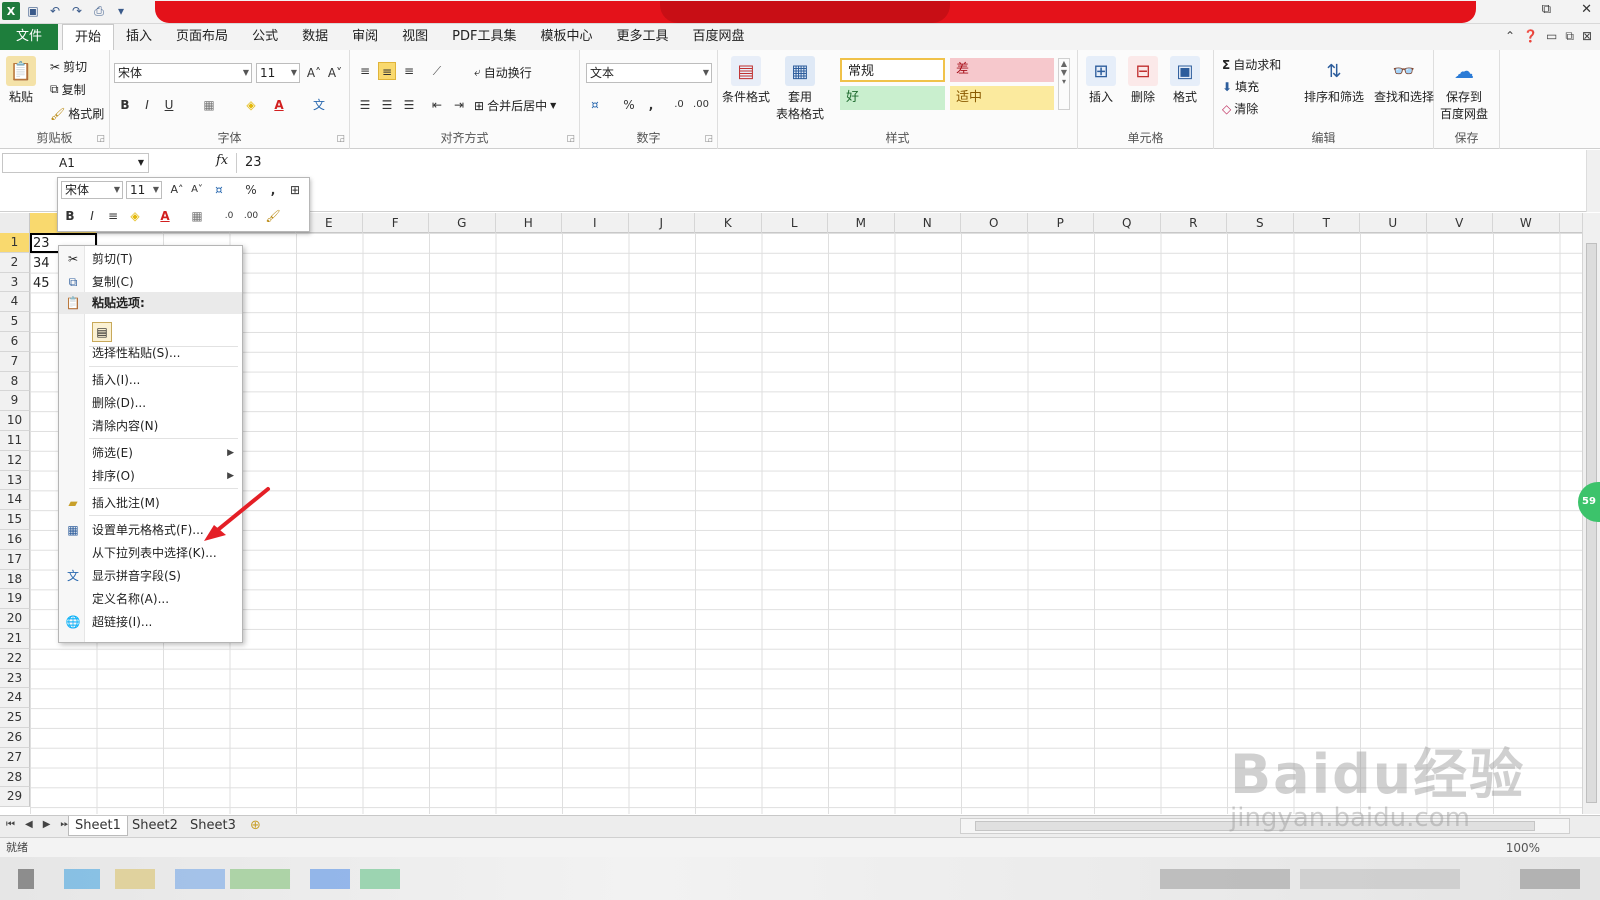 This screenshot has width=1600, height=900. Describe the element at coordinates (708, 139) in the screenshot. I see `number-launcher-icon: ◲` at that location.